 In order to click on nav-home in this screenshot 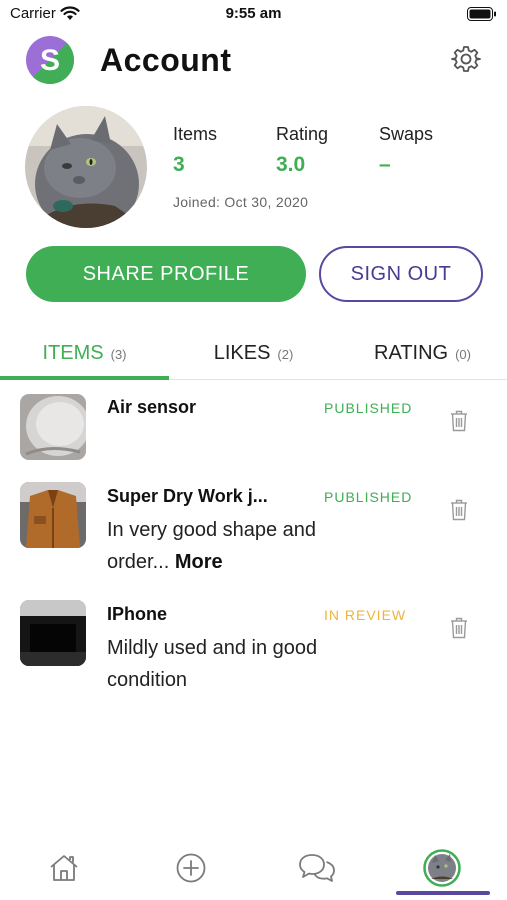, I will do `click(64, 868)`.